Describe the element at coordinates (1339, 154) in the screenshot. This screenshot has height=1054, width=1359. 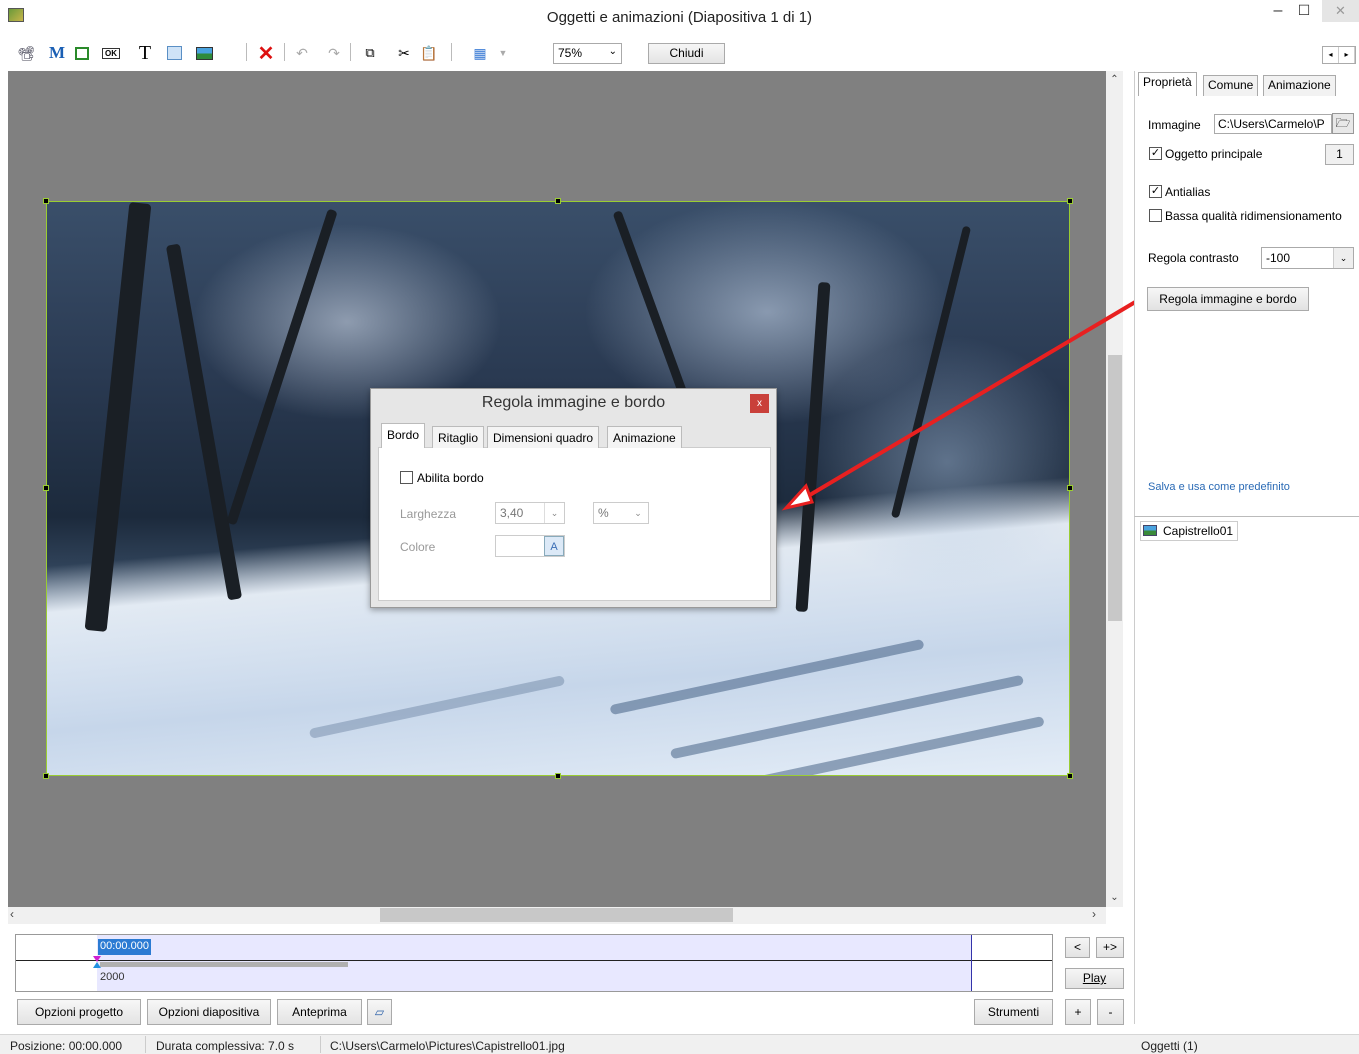
I see `main-object-number: 1` at that location.